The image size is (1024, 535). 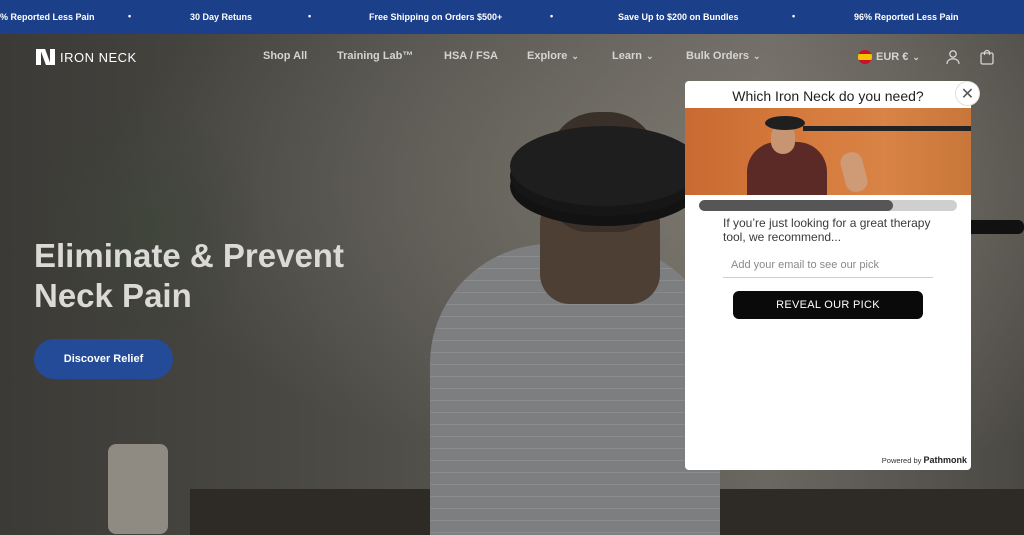 I want to click on powered-by-label: Powered by, so click(x=901, y=460).